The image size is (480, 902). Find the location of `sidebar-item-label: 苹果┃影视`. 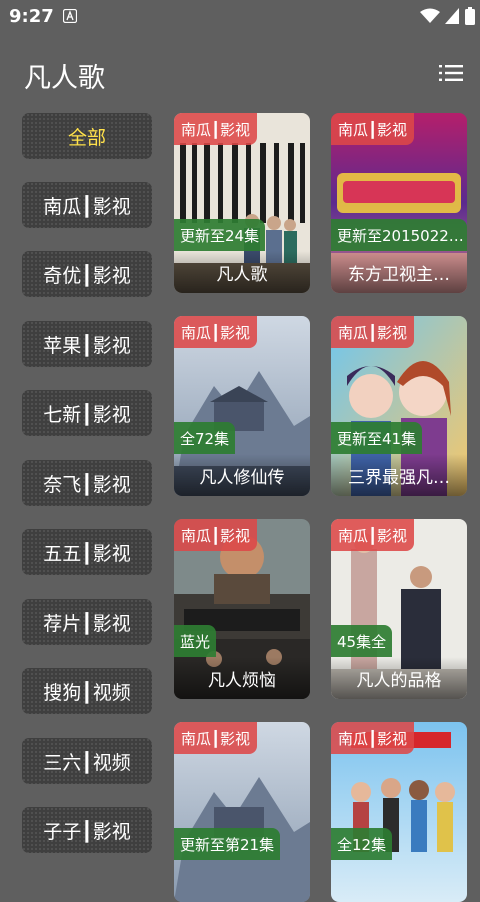

sidebar-item-label: 苹果┃影视 is located at coordinates (87, 345).